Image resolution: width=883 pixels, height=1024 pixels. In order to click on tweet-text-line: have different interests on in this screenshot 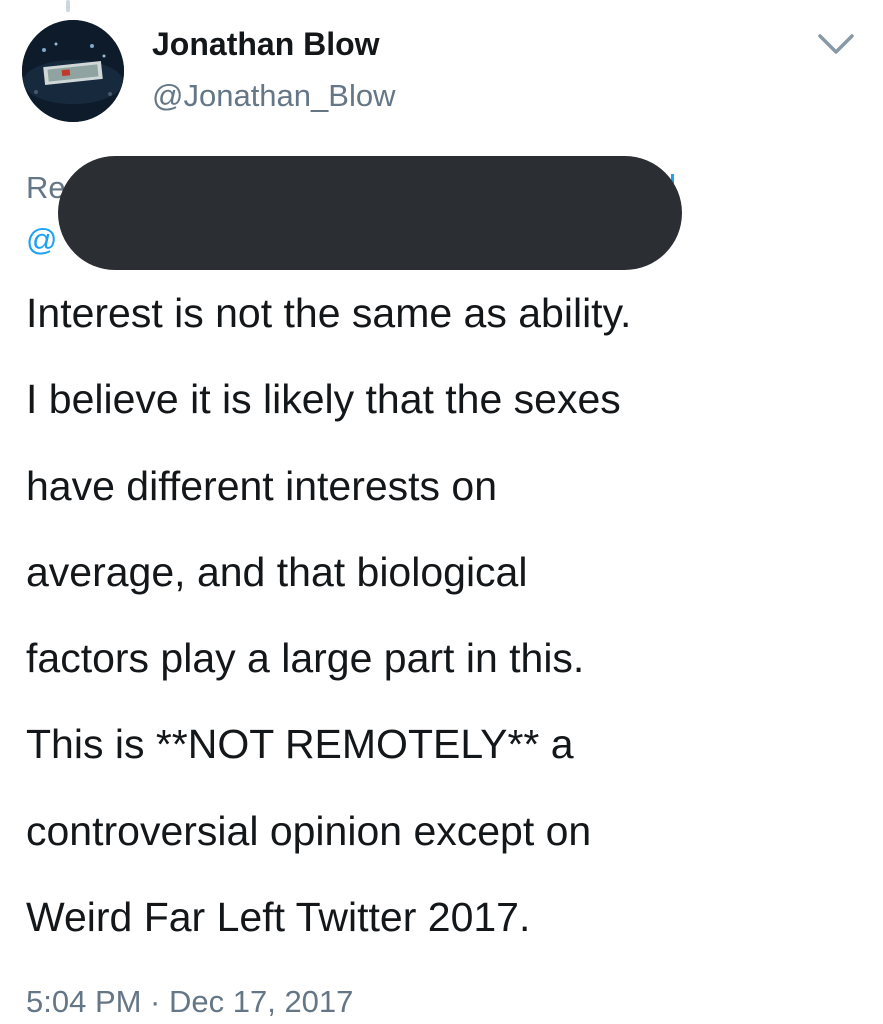, I will do `click(262, 485)`.